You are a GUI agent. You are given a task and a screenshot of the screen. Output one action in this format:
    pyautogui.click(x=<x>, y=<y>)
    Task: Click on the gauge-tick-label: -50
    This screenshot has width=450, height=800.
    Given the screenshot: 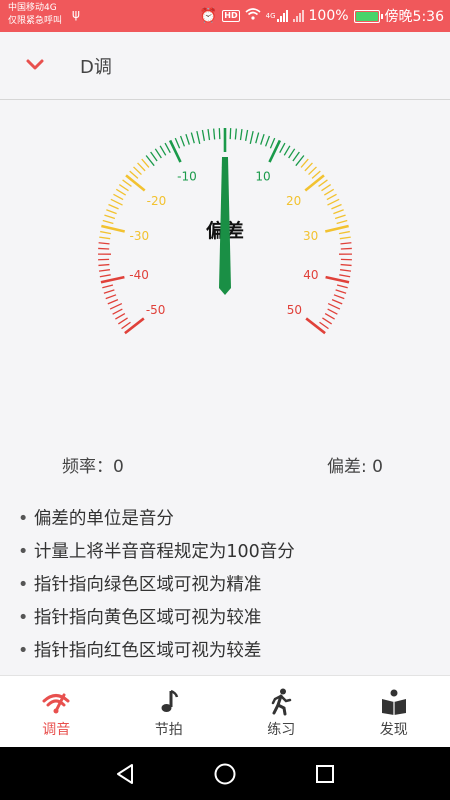 What is the action you would take?
    pyautogui.click(x=156, y=310)
    